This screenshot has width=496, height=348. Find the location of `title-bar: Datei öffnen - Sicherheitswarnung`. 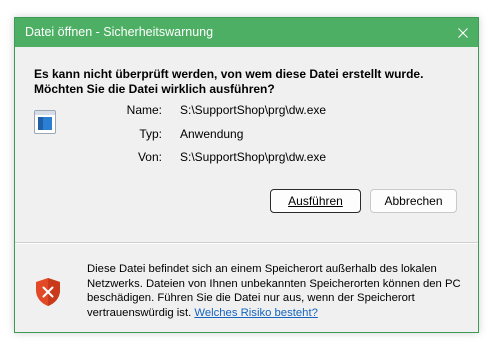

title-bar: Datei öffnen - Sicherheitswarnung is located at coordinates (246, 32).